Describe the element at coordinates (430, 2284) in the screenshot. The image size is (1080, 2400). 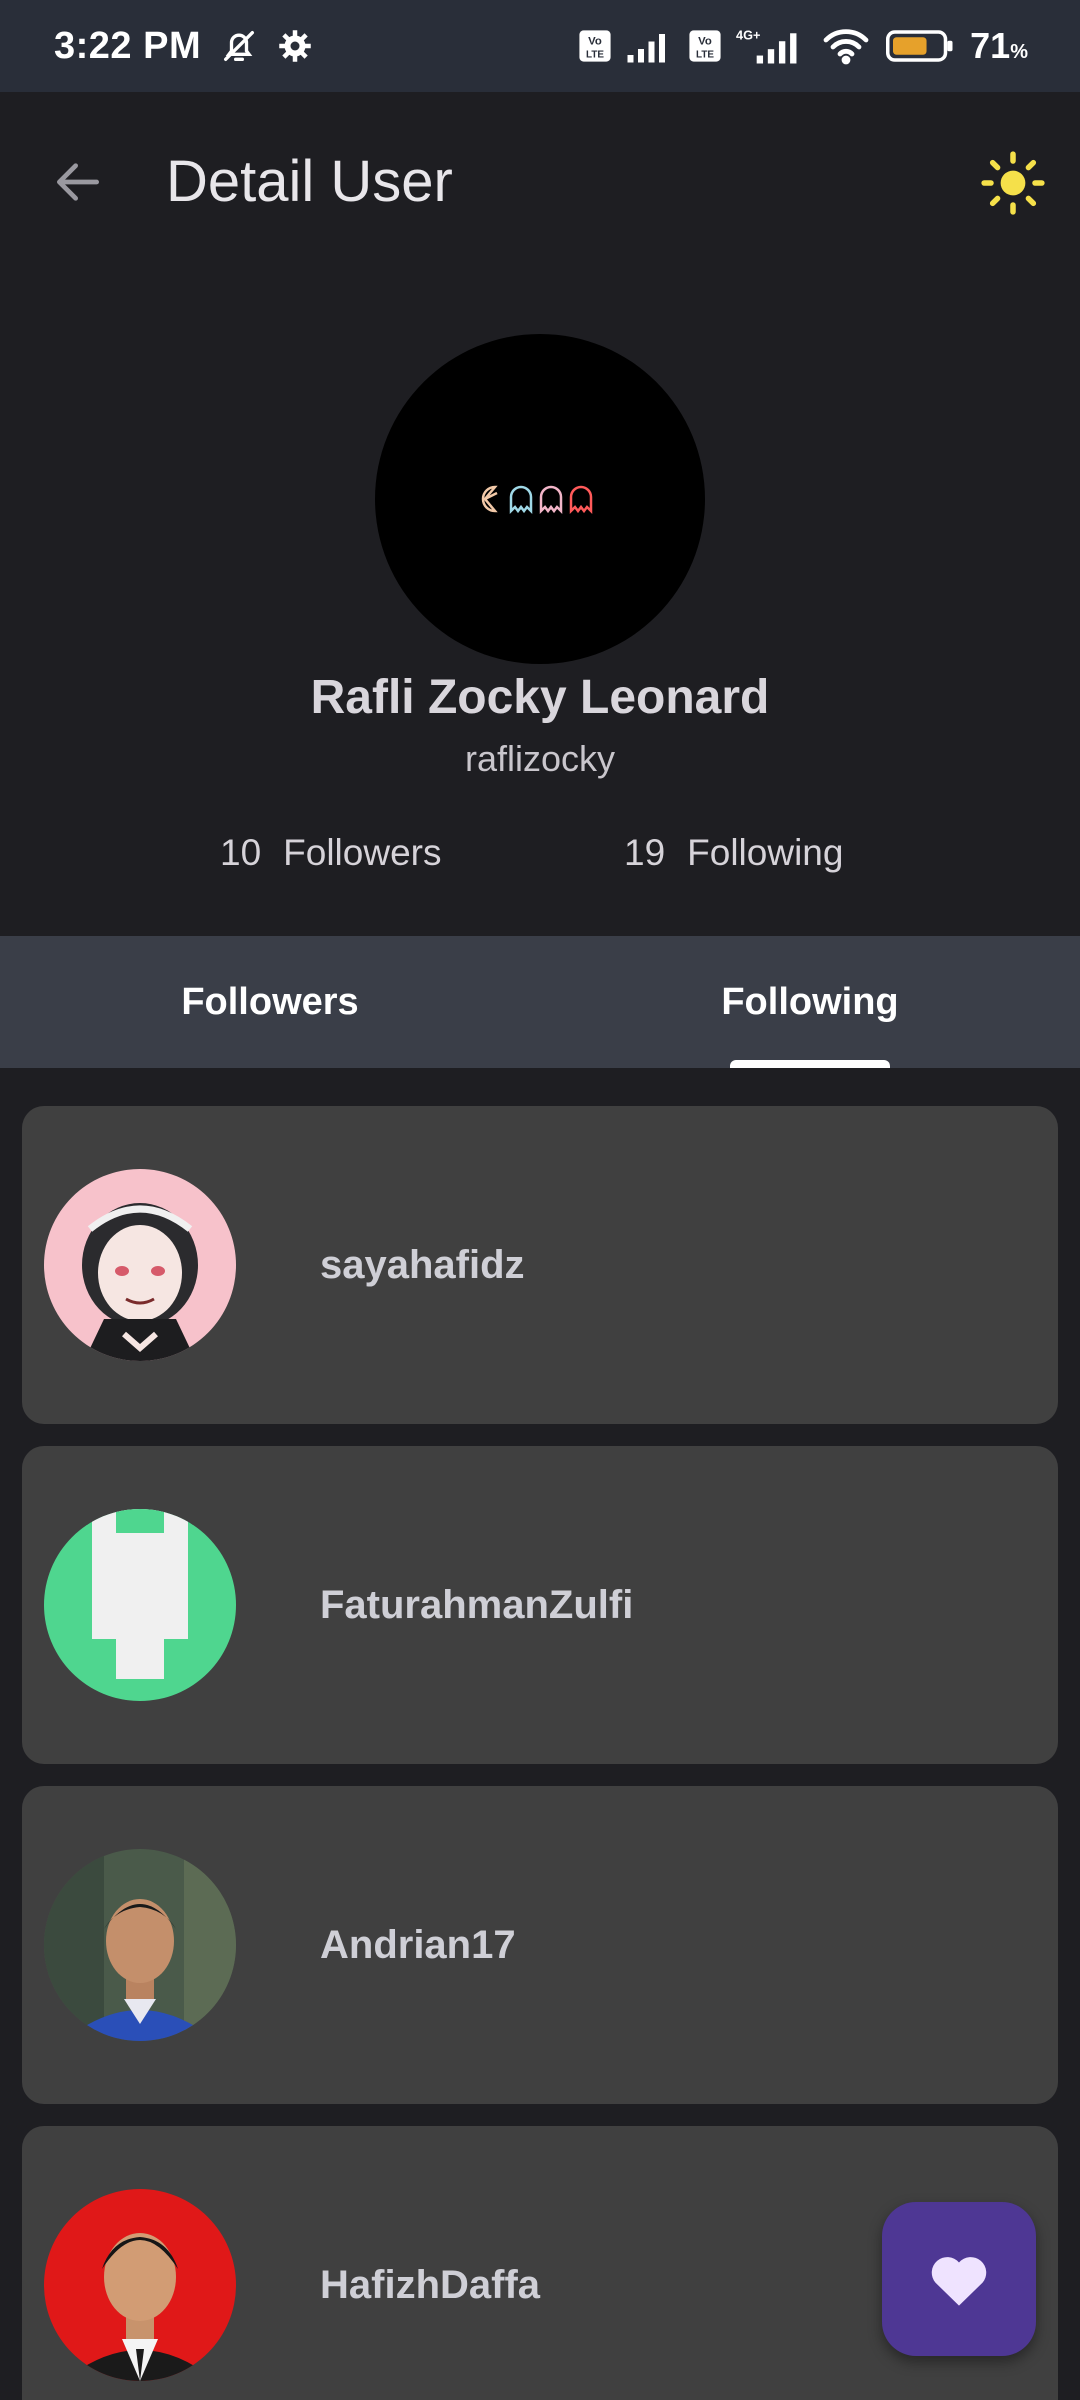
I see `user-login: HafizhDaffa` at that location.